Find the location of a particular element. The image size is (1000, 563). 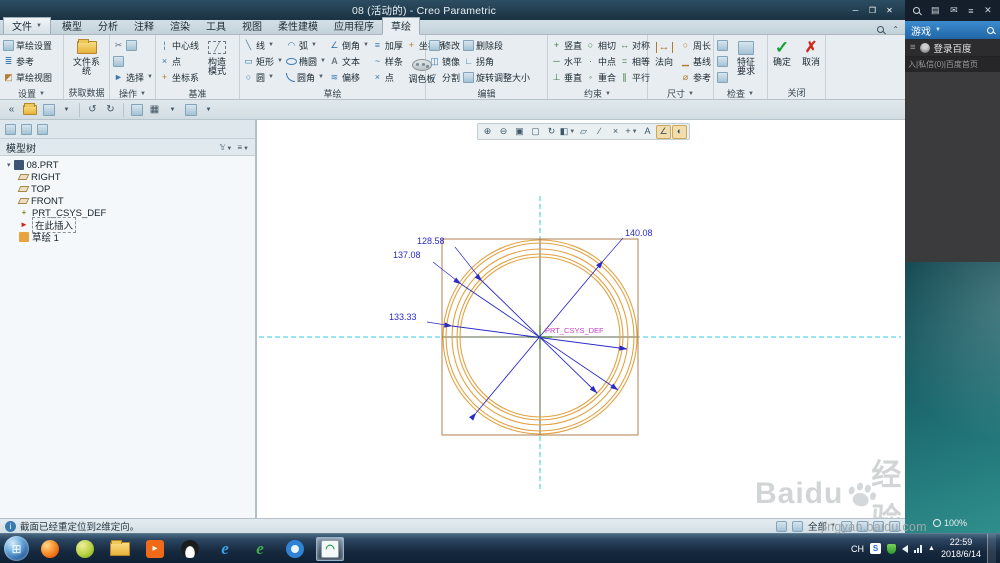

group-label-setup: 设置 ▼ is located at coordinates (31, 93).